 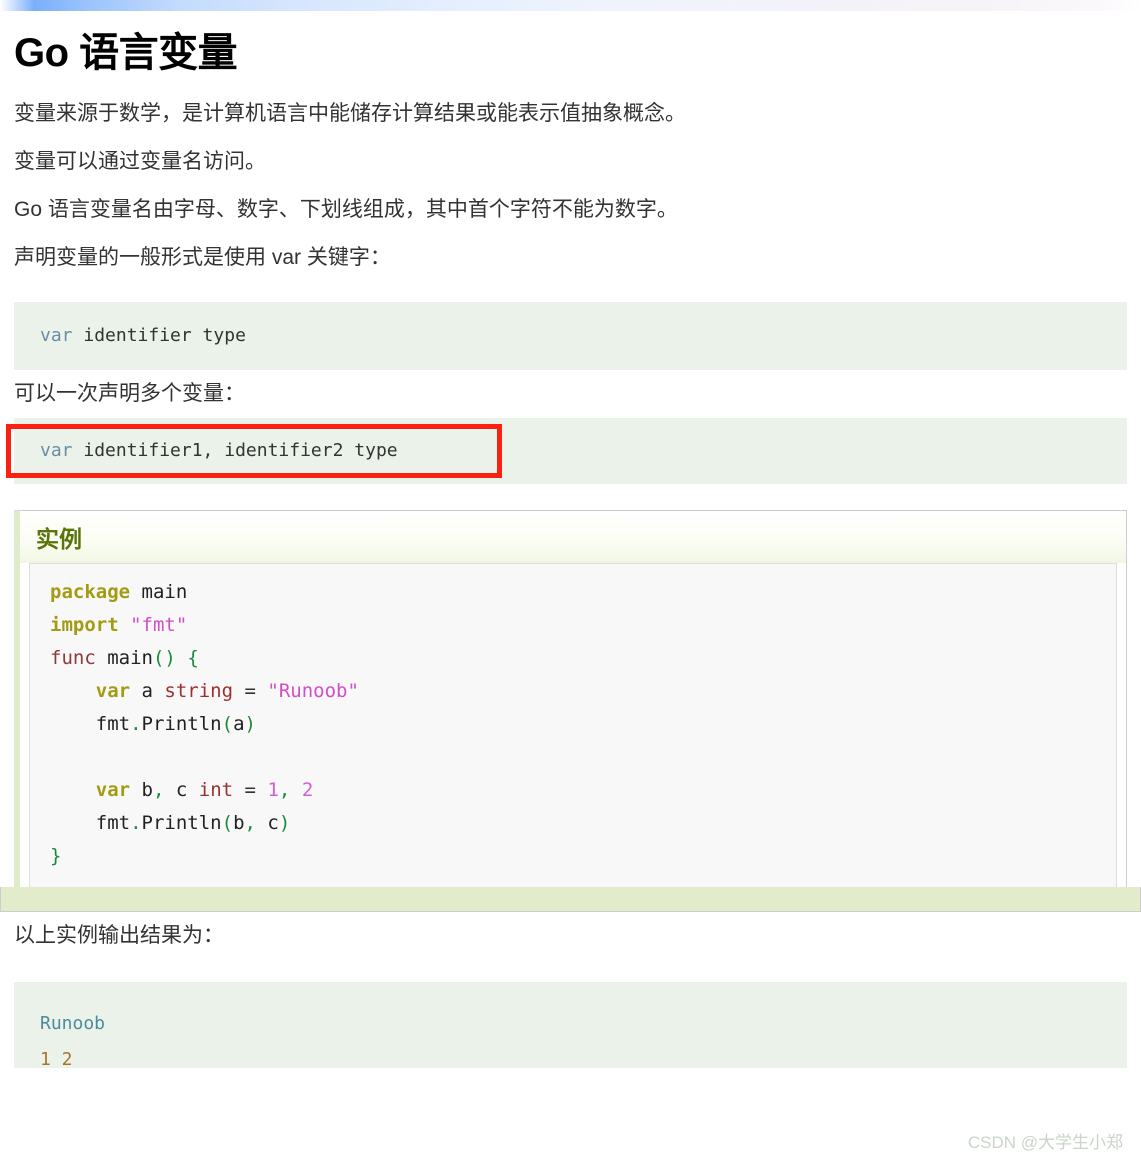 What do you see at coordinates (129, 393) in the screenshot?
I see `paragraph-multiple-declaration: 可以一次声明多个变量：` at bounding box center [129, 393].